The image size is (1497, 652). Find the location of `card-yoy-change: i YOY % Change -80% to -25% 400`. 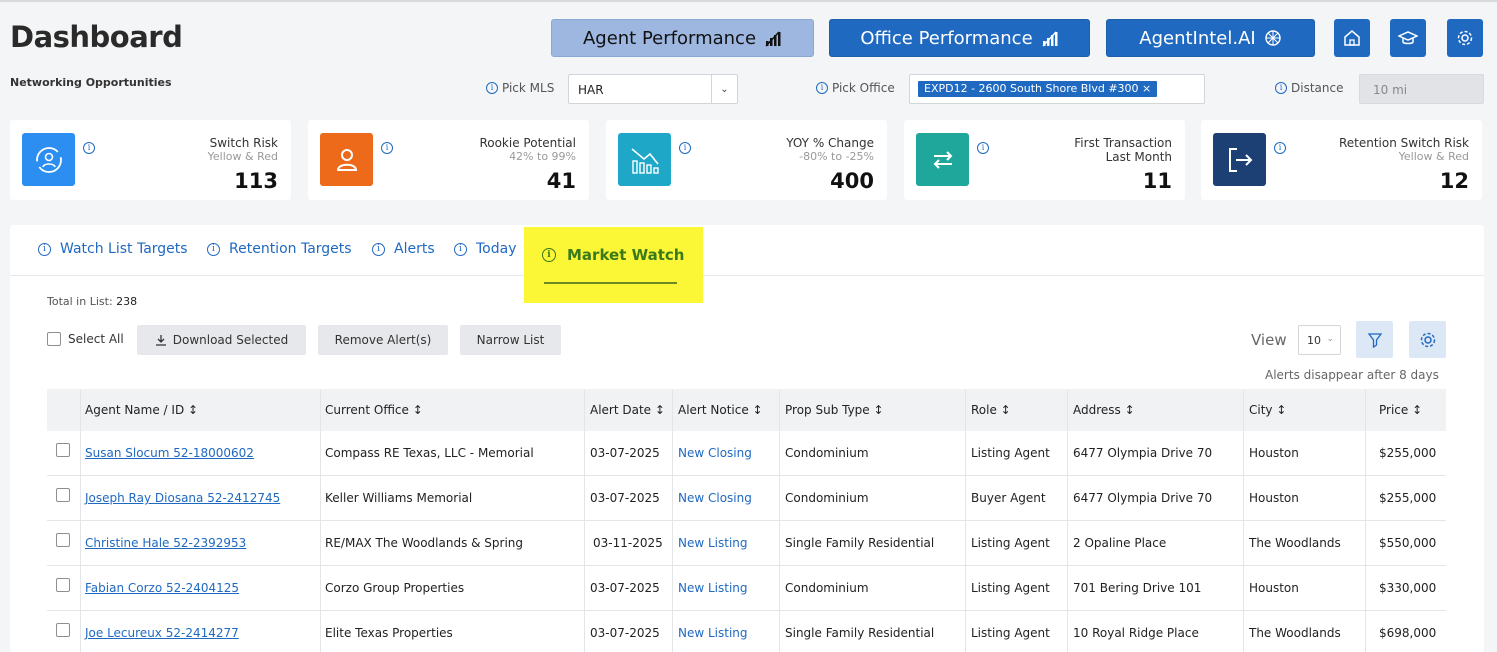

card-yoy-change: i YOY % Change -80% to -25% 400 is located at coordinates (746, 160).